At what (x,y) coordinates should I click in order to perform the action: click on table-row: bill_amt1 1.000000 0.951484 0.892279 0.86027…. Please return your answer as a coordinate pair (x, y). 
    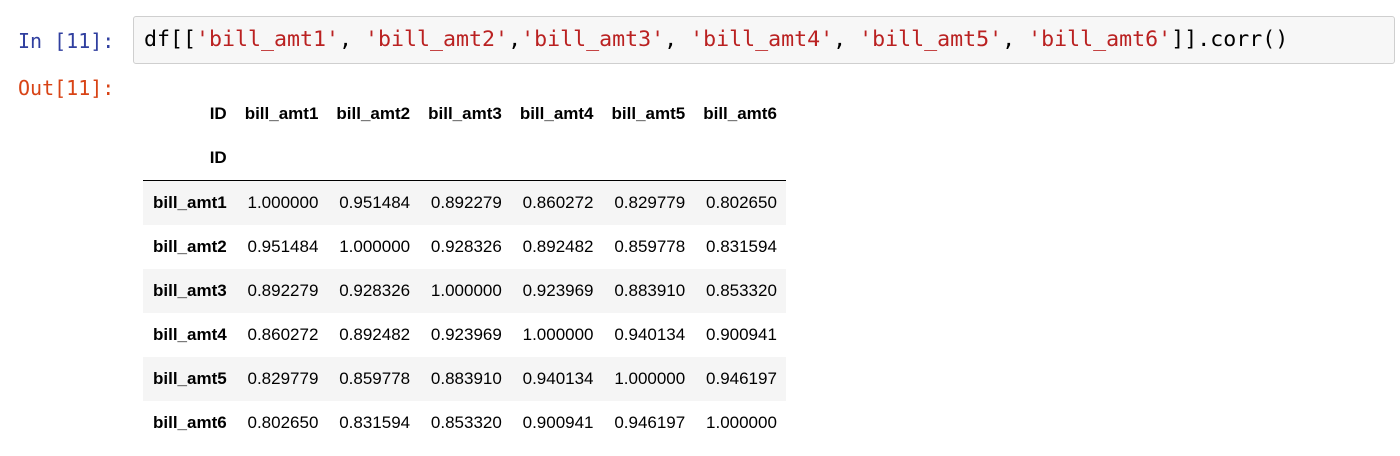
    Looking at the image, I should click on (464, 202).